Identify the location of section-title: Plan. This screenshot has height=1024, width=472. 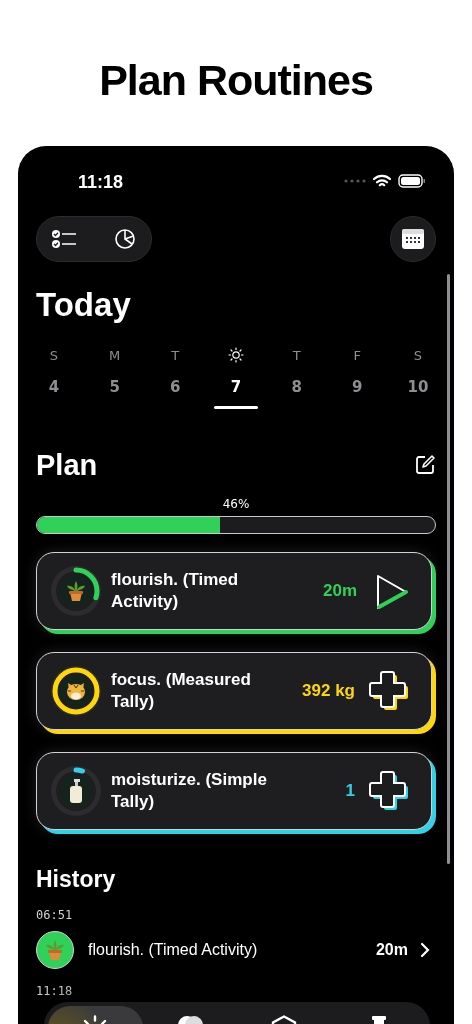
(67, 465).